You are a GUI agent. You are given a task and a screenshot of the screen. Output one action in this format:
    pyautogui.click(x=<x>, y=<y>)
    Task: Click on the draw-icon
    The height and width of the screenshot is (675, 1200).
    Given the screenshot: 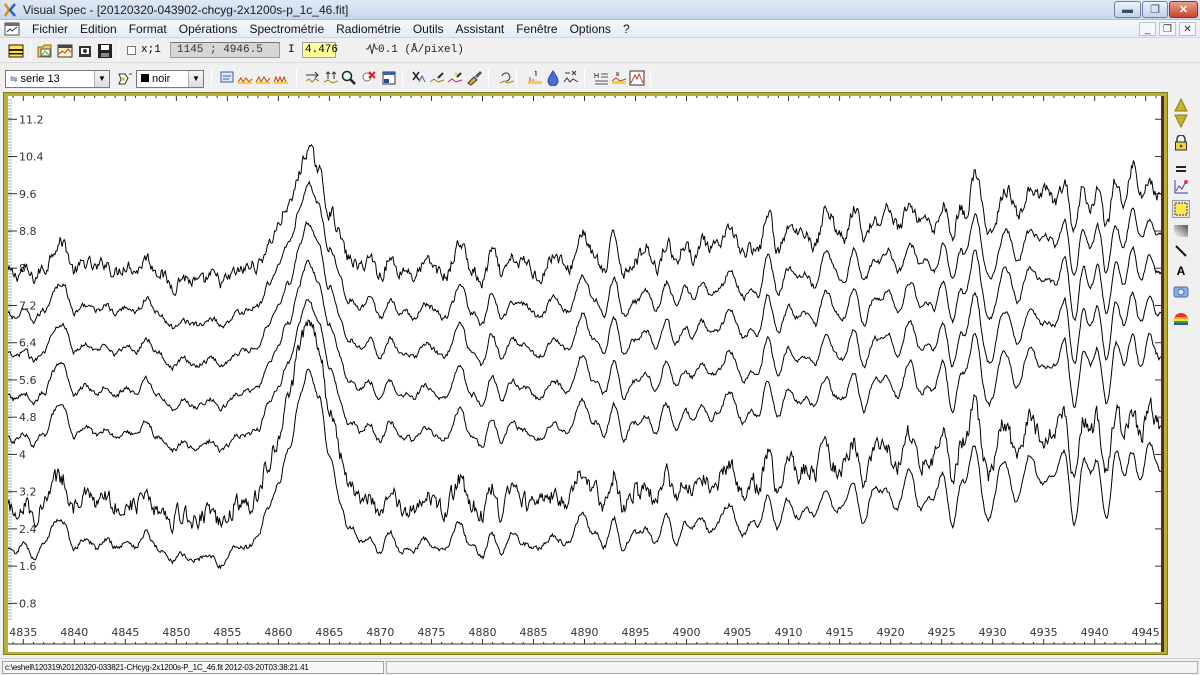 What is the action you would take?
    pyautogui.click(x=437, y=78)
    